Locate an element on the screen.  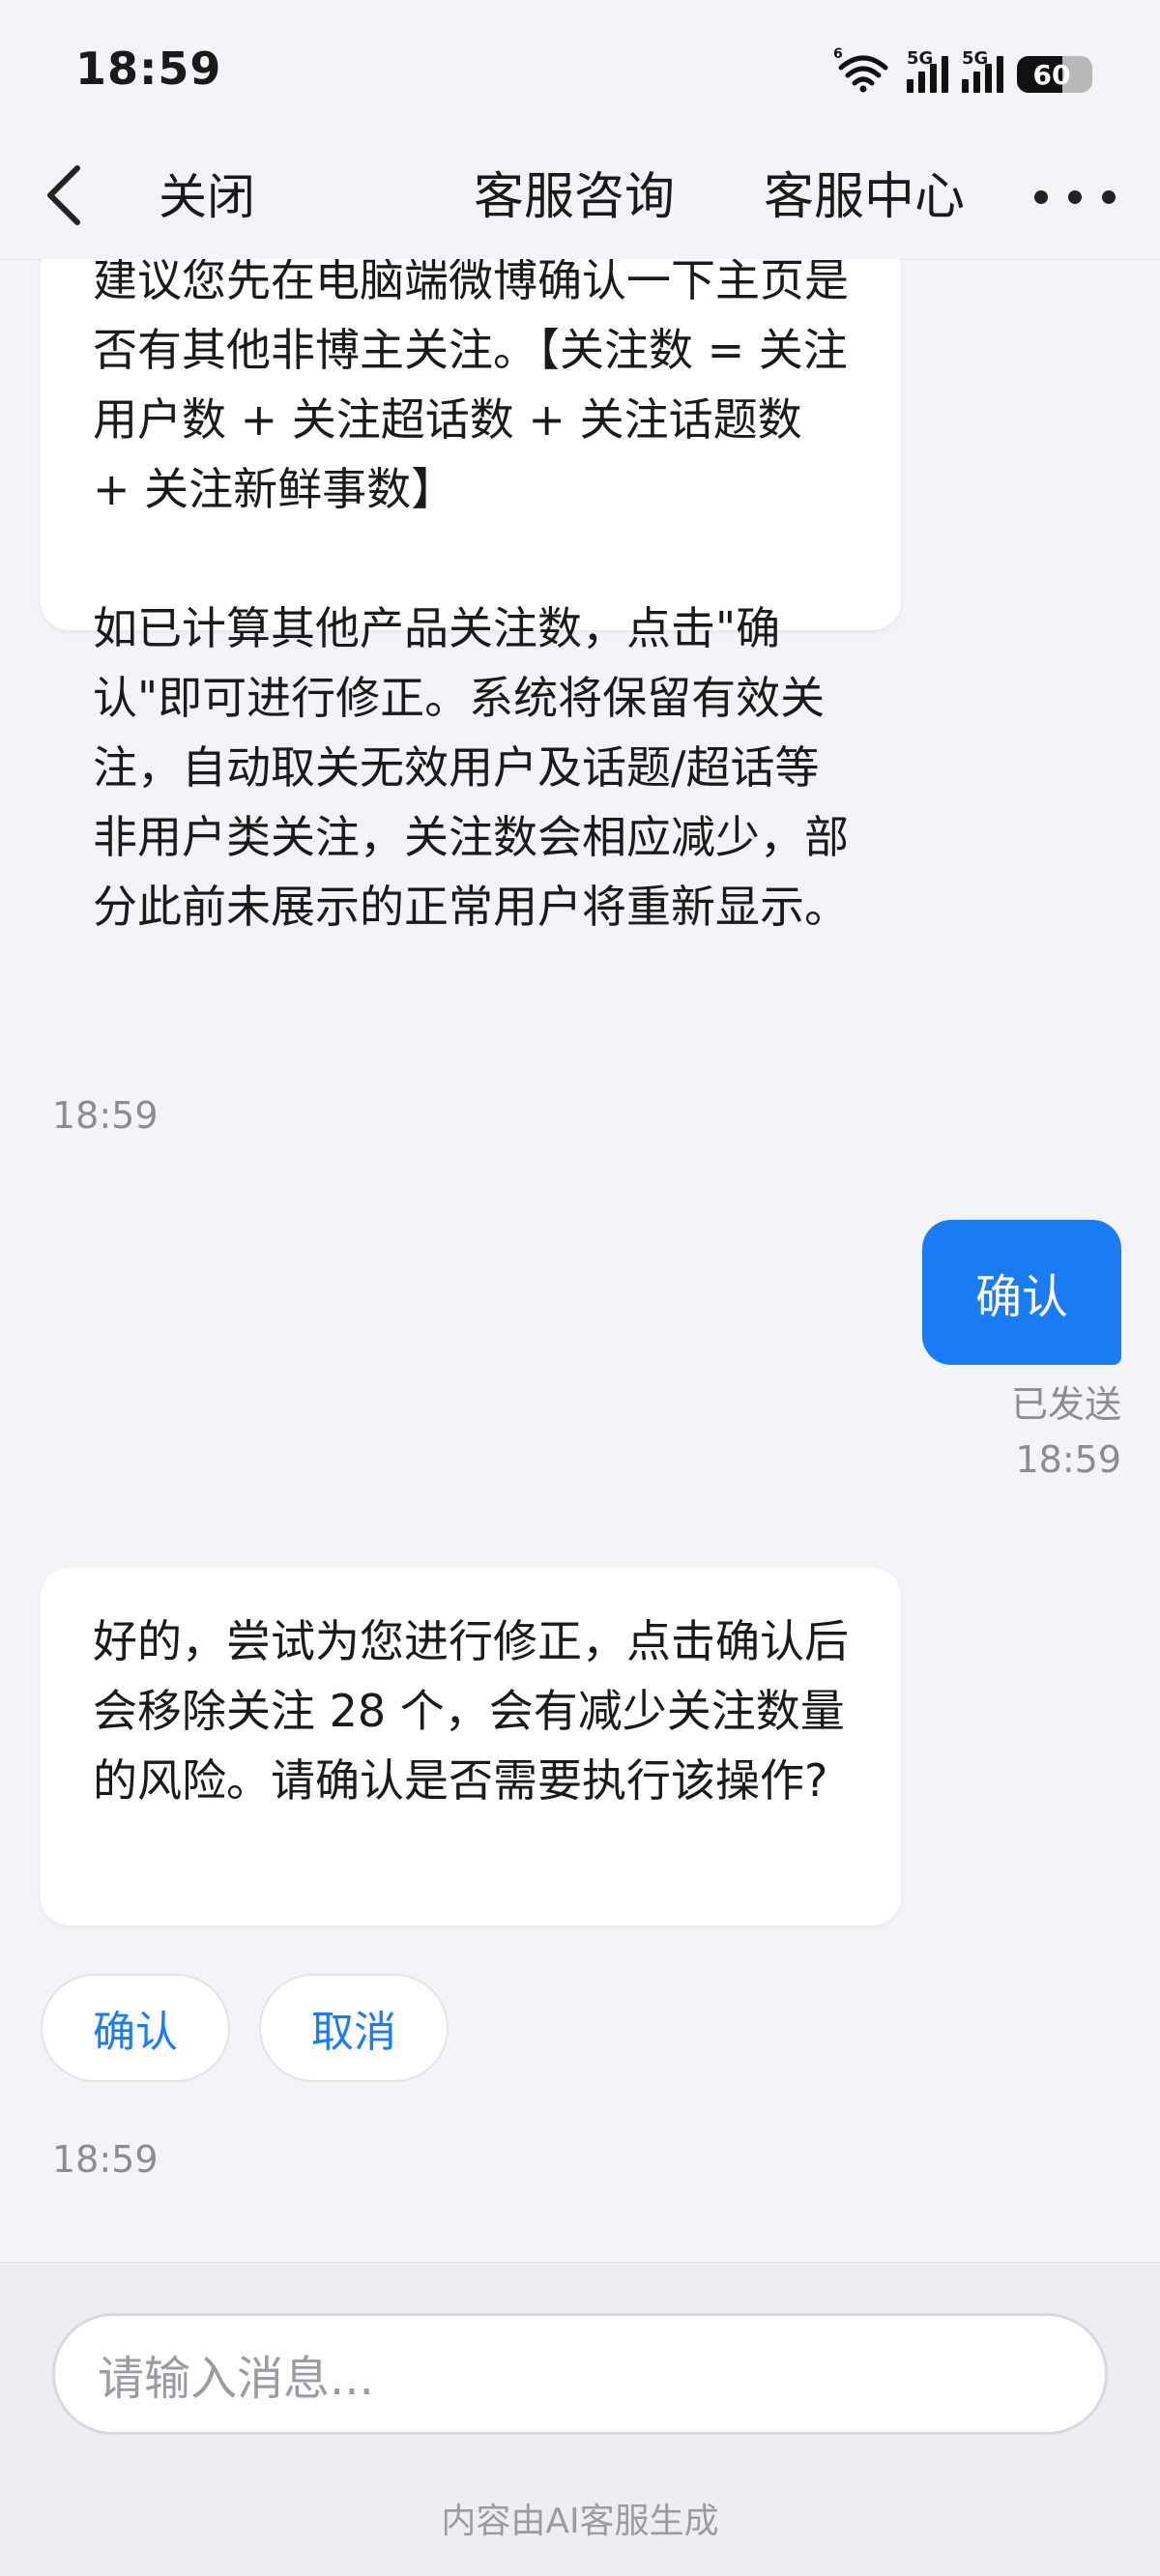
status-icons: 6 5G 5G 60 is located at coordinates (962, 69).